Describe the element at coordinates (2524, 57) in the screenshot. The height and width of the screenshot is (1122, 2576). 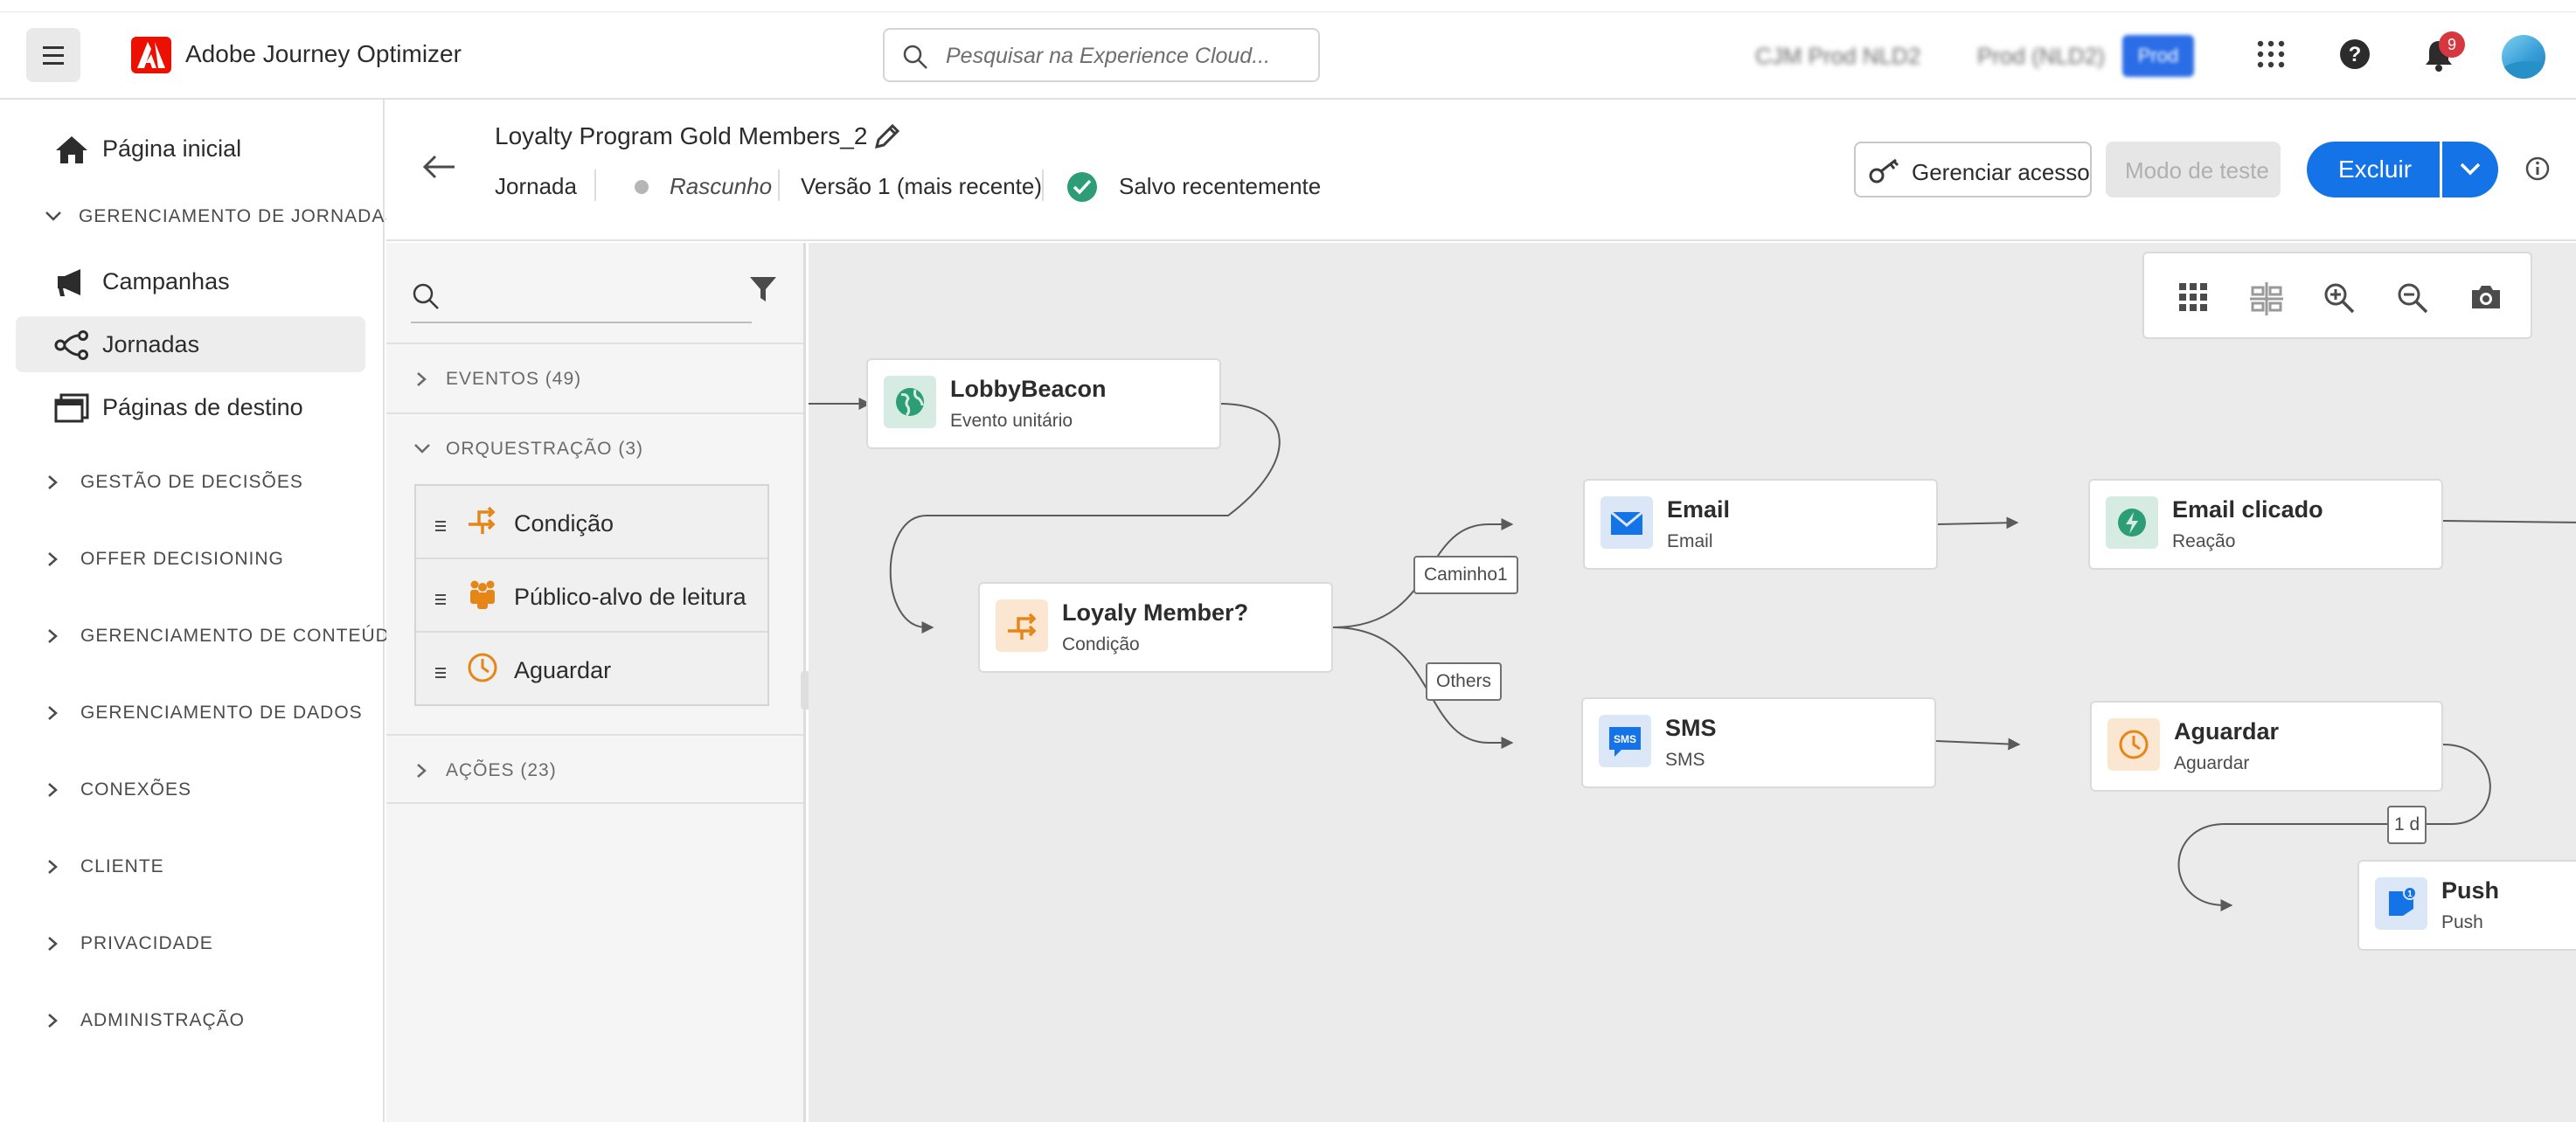
I see `user-avatar` at that location.